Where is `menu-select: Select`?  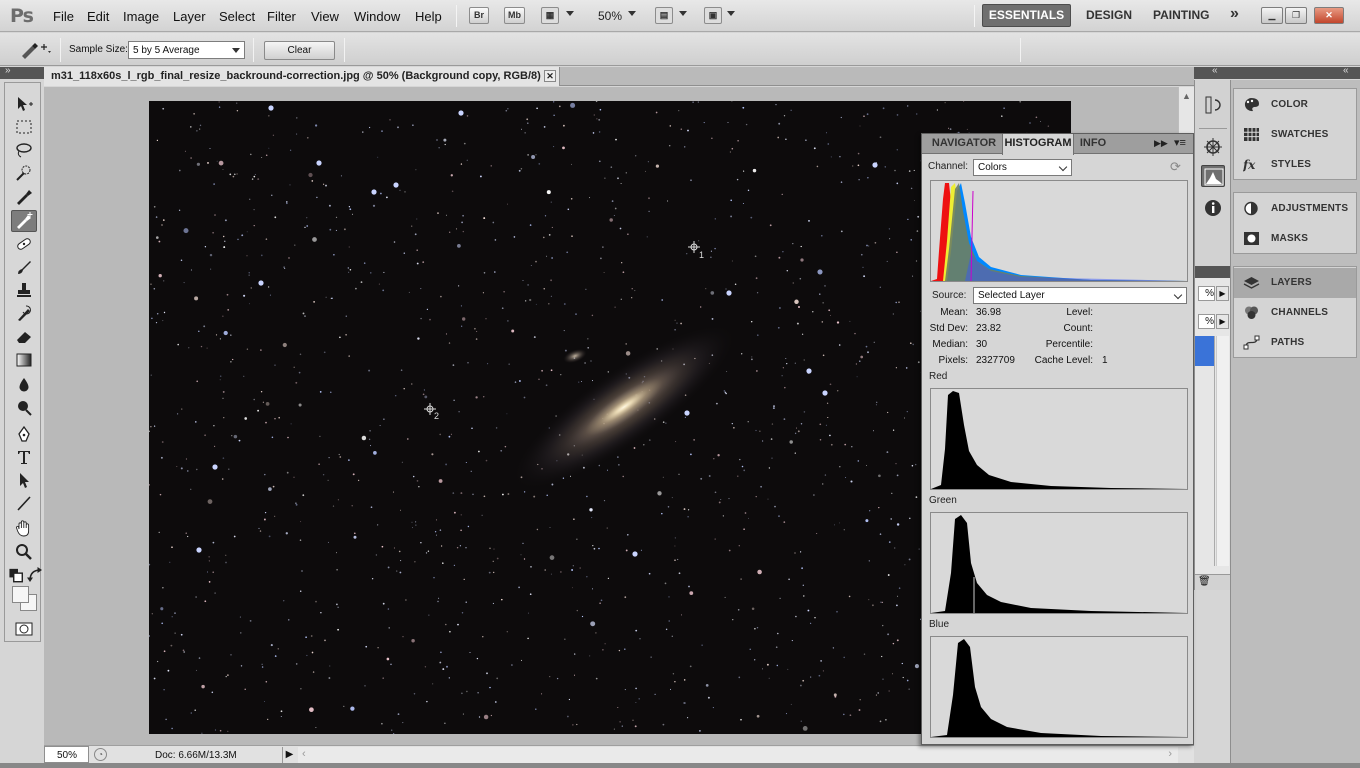
menu-select: Select is located at coordinates (237, 16).